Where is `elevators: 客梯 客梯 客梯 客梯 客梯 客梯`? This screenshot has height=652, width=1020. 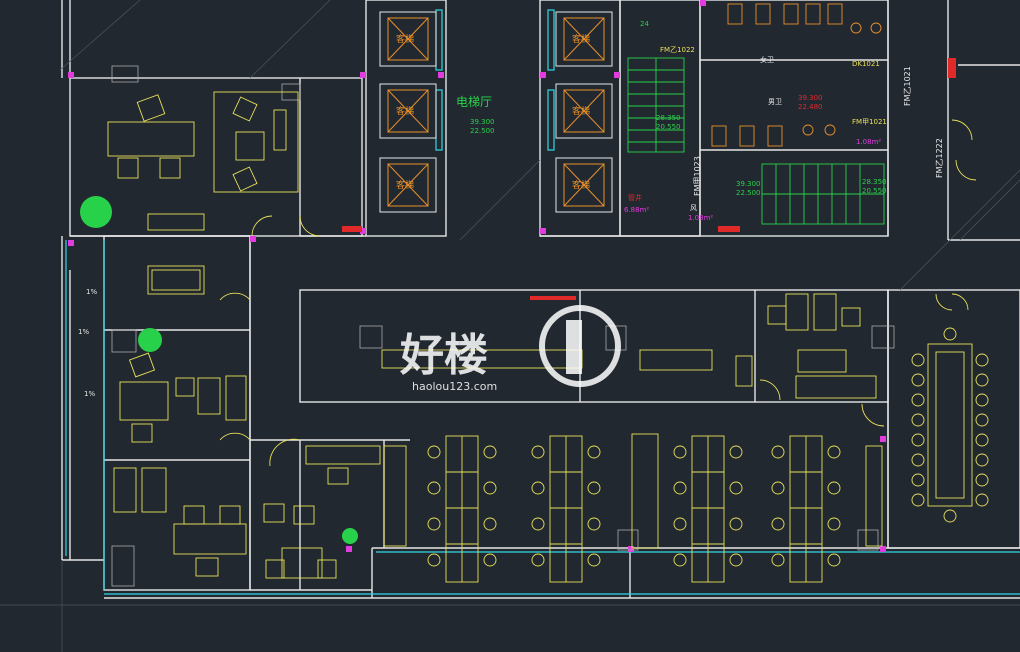 elevators: 客梯 客梯 客梯 客梯 客梯 客梯 is located at coordinates (496, 112).